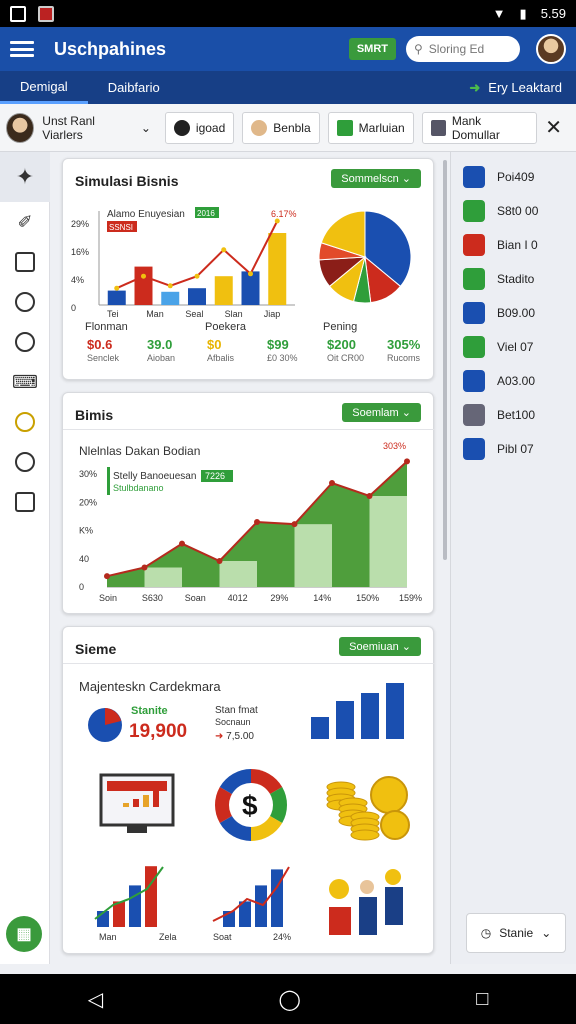 This screenshot has height=1024, width=576. Describe the element at coordinates (523, 13) in the screenshot. I see `battery-icon: ▮` at that location.